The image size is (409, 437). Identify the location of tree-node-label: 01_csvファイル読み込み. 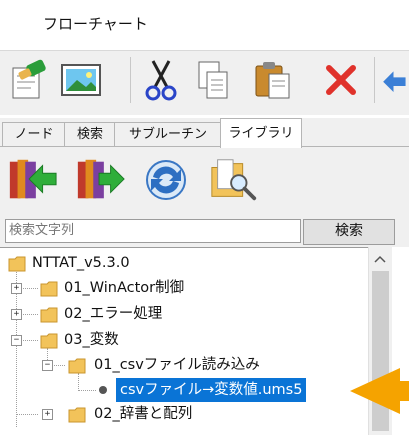
(177, 365).